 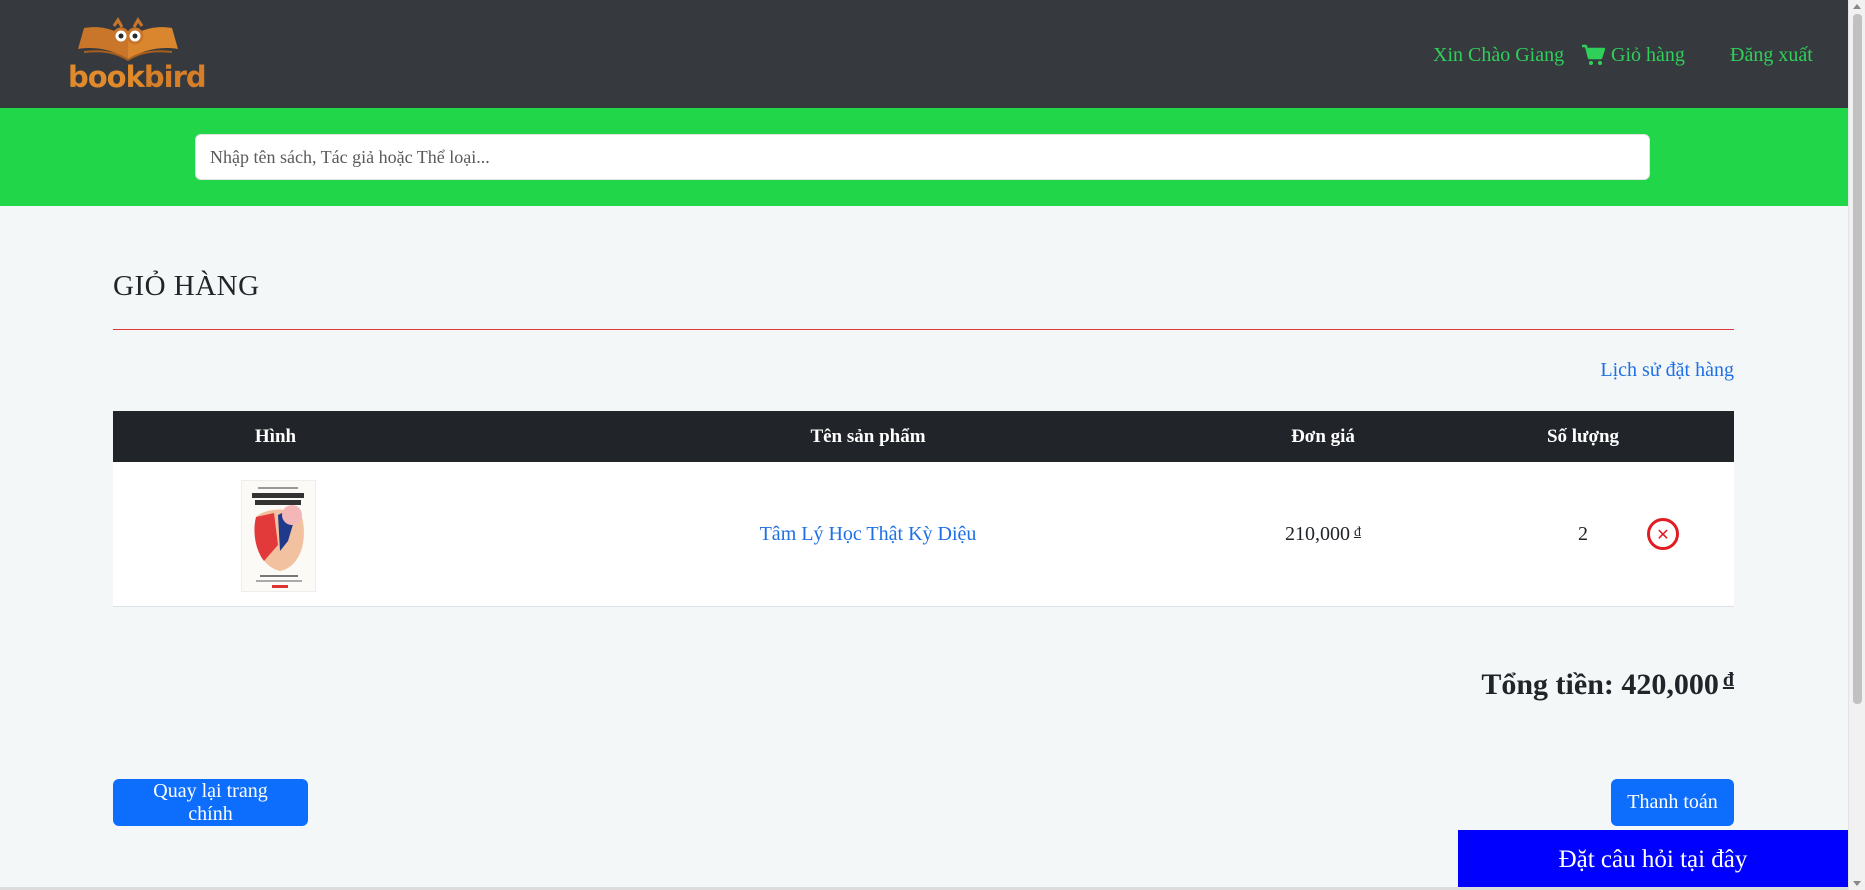 I want to click on vertical-scrollbar, so click(x=1856, y=445).